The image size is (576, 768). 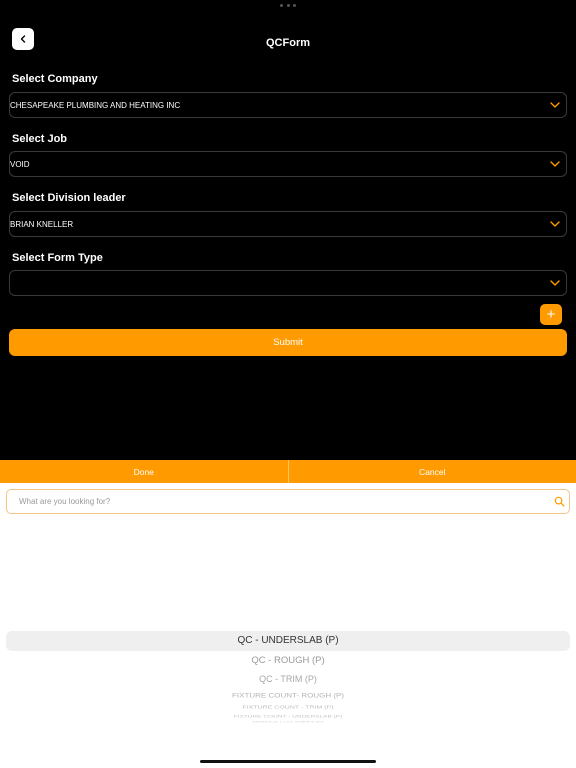 I want to click on done-button: Done, so click(x=144, y=471).